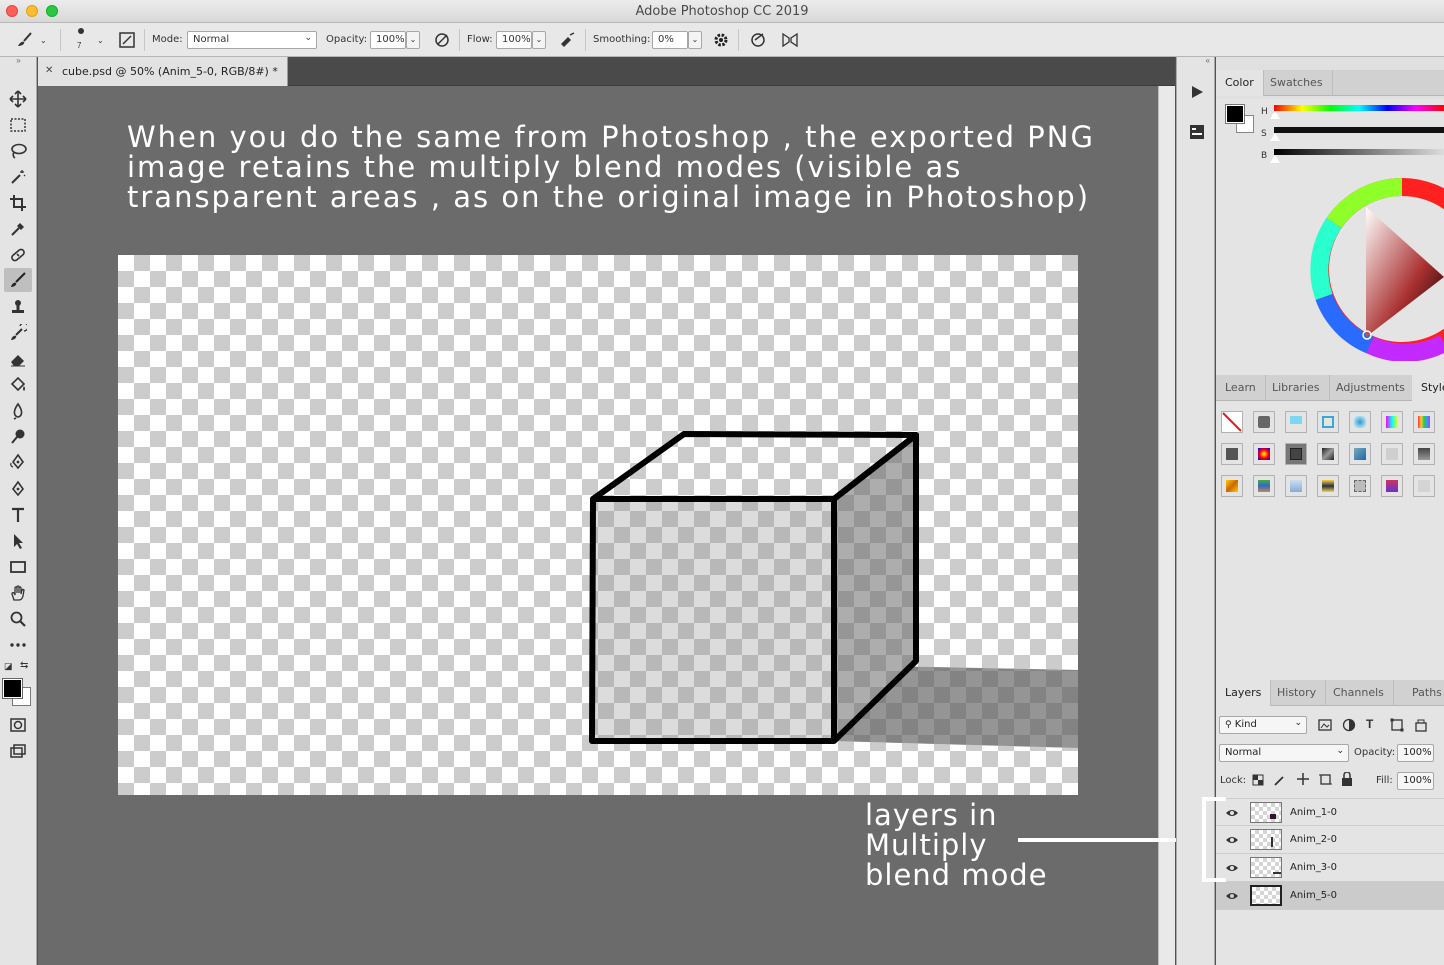 The height and width of the screenshot is (965, 1444). I want to click on fill-input: 100%, so click(1415, 781).